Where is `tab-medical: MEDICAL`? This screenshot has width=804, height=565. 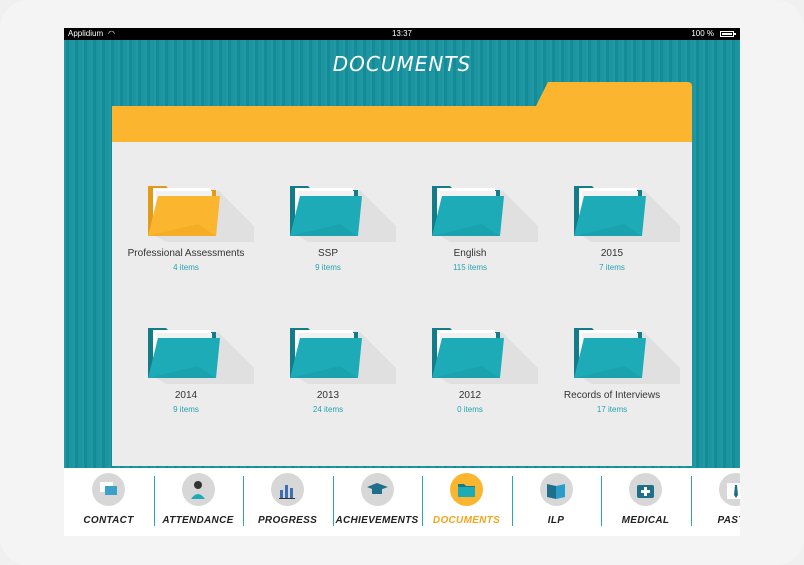
tab-medical: MEDICAL is located at coordinates (645, 502).